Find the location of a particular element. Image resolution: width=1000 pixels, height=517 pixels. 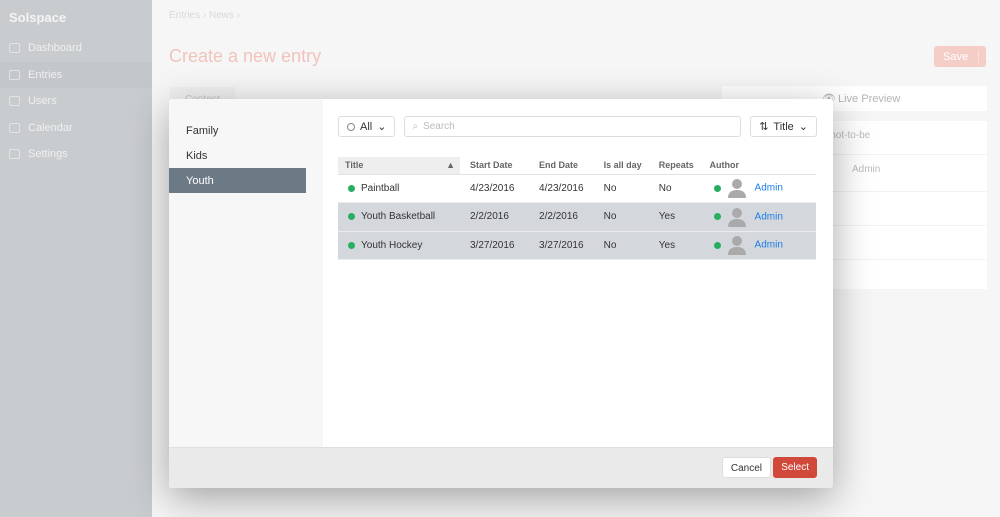

dashboard-icon is located at coordinates (14, 48).